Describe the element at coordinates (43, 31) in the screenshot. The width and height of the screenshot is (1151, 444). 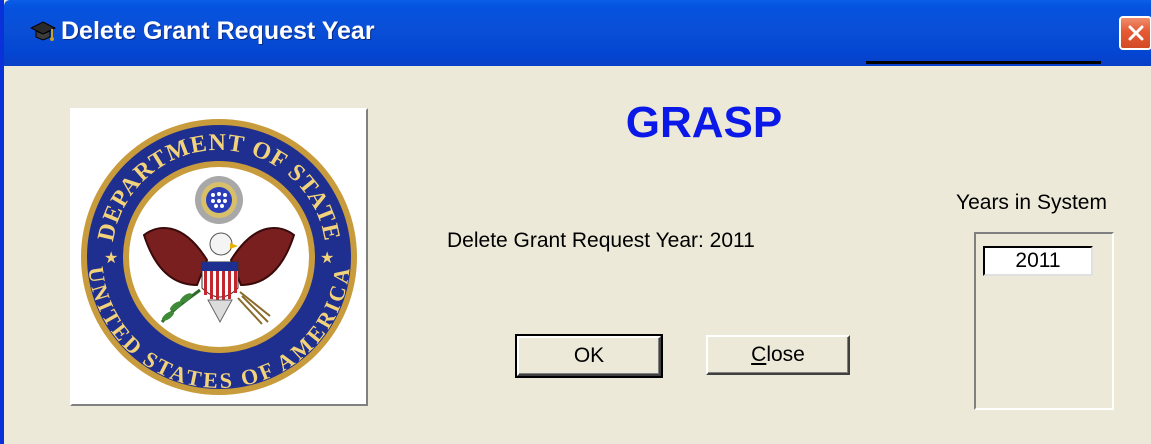
I see `graduation-cap-icon` at that location.